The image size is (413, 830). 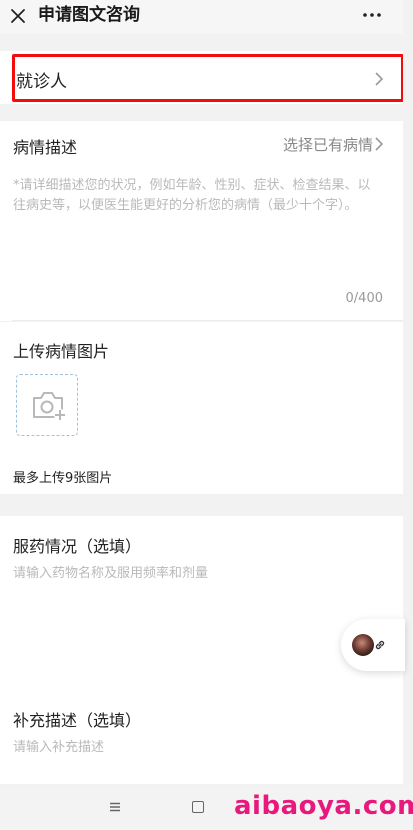 I want to click on more-icon, so click(x=372, y=15).